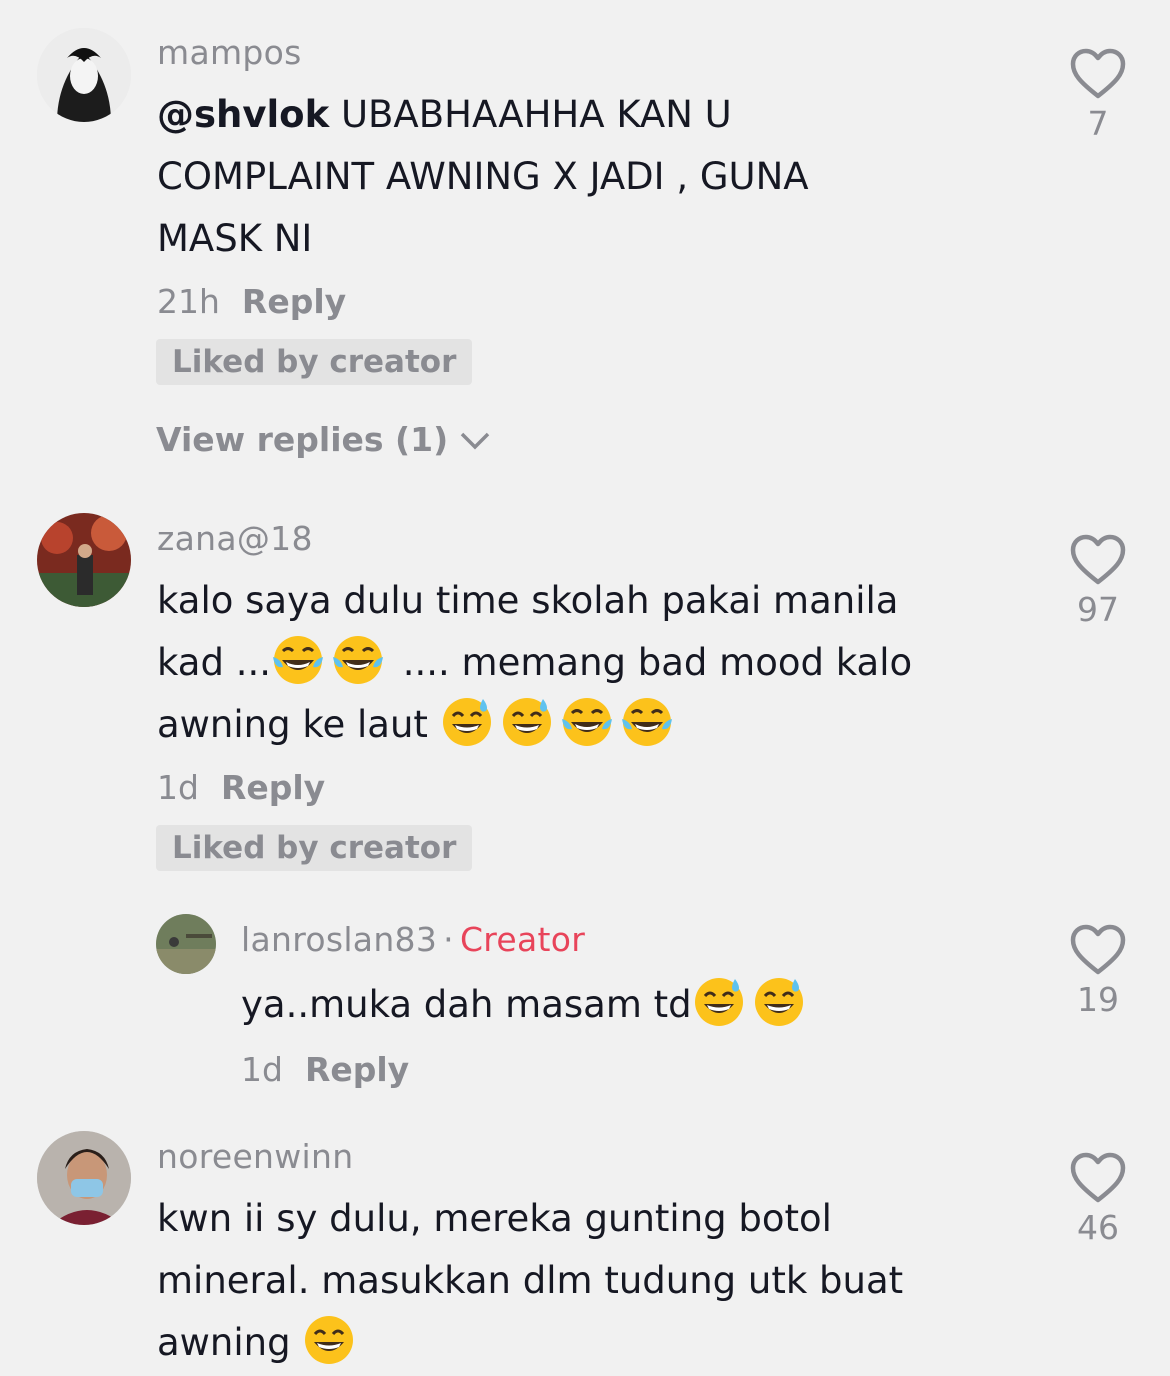  What do you see at coordinates (329, 1340) in the screenshot?
I see `beaming-grin-emoji` at bounding box center [329, 1340].